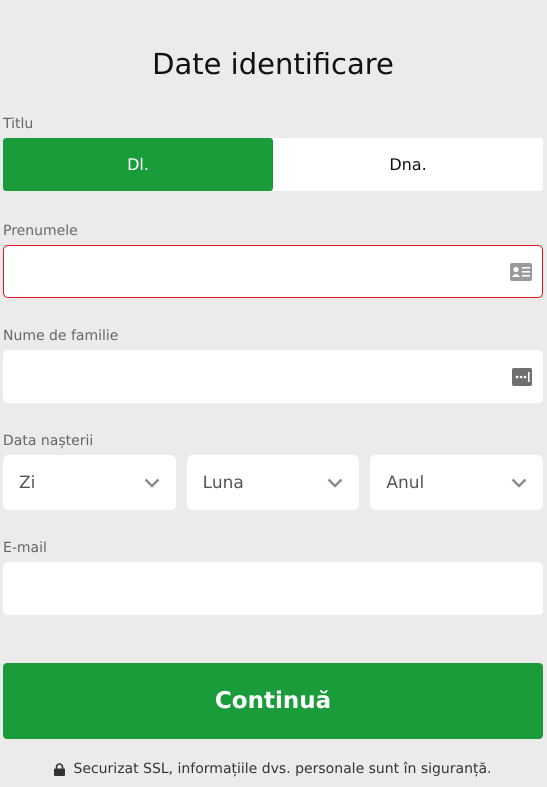 The height and width of the screenshot is (787, 547). What do you see at coordinates (48, 441) in the screenshot?
I see `field-label: Data nașterii` at bounding box center [48, 441].